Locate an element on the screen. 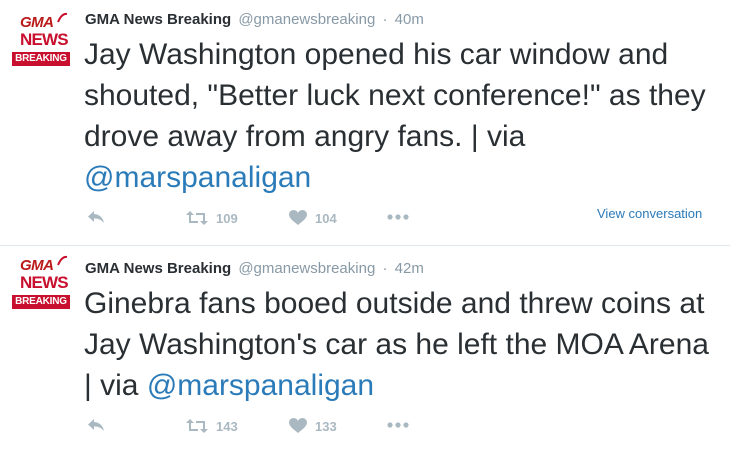  tweet-header: GMA News Breaking @gmanewsbreaking · 40m is located at coordinates (254, 19).